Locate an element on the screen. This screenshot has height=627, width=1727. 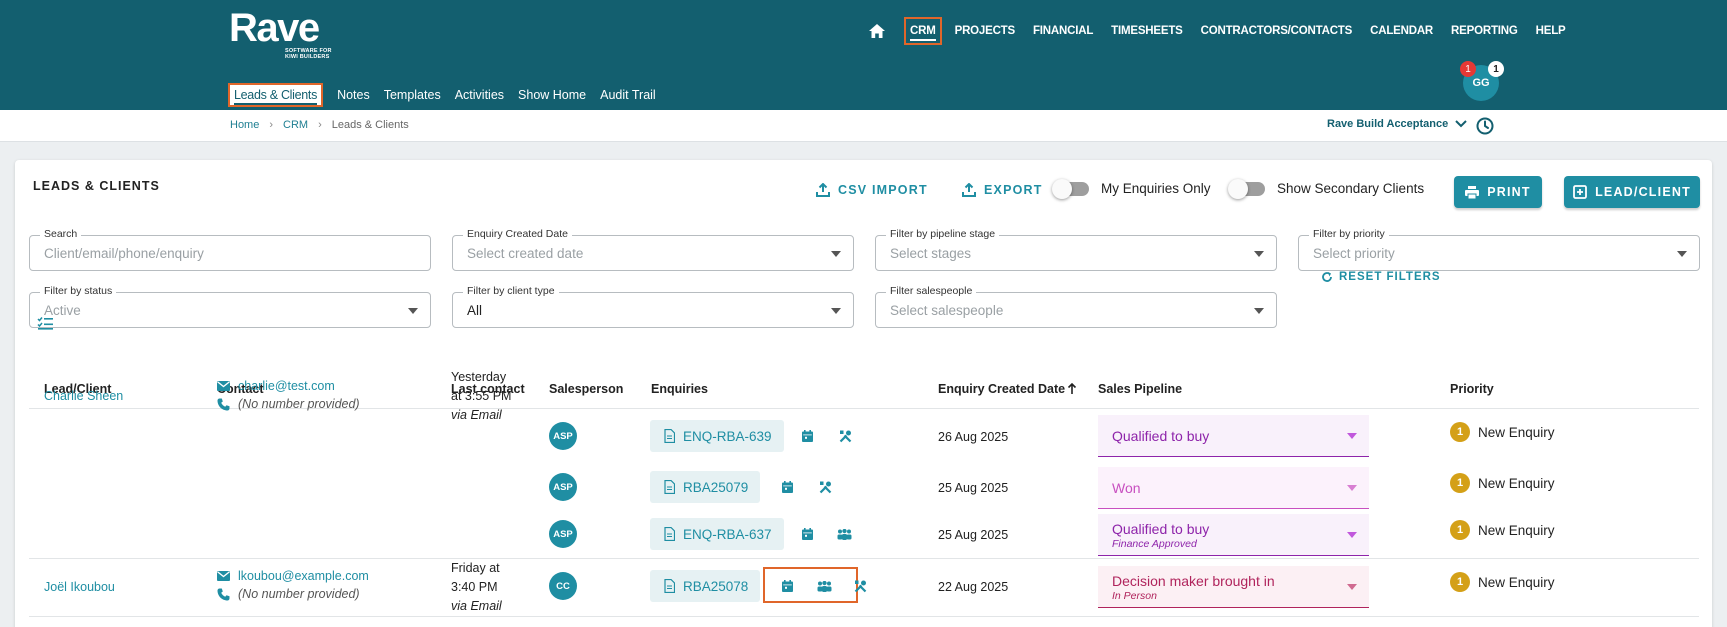
client-type-select: Filter by client type All is located at coordinates (653, 306).